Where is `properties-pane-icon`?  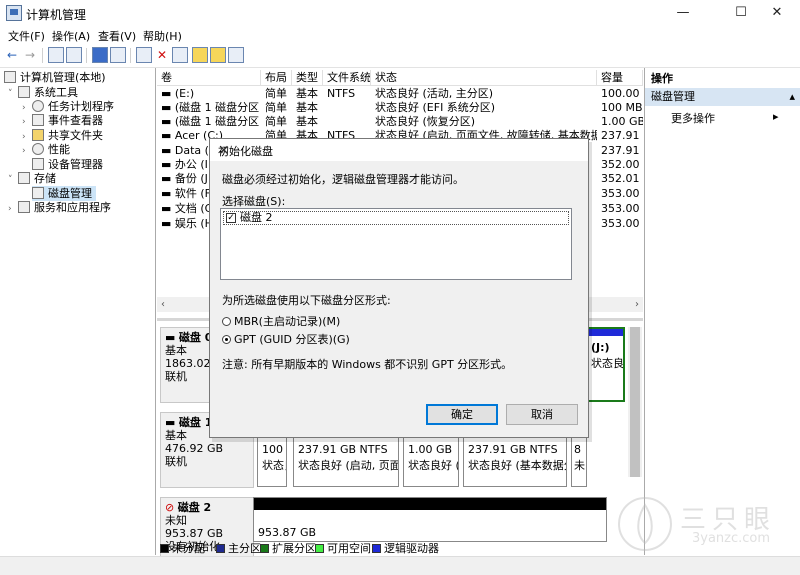
properties-pane-icon is located at coordinates (118, 55).